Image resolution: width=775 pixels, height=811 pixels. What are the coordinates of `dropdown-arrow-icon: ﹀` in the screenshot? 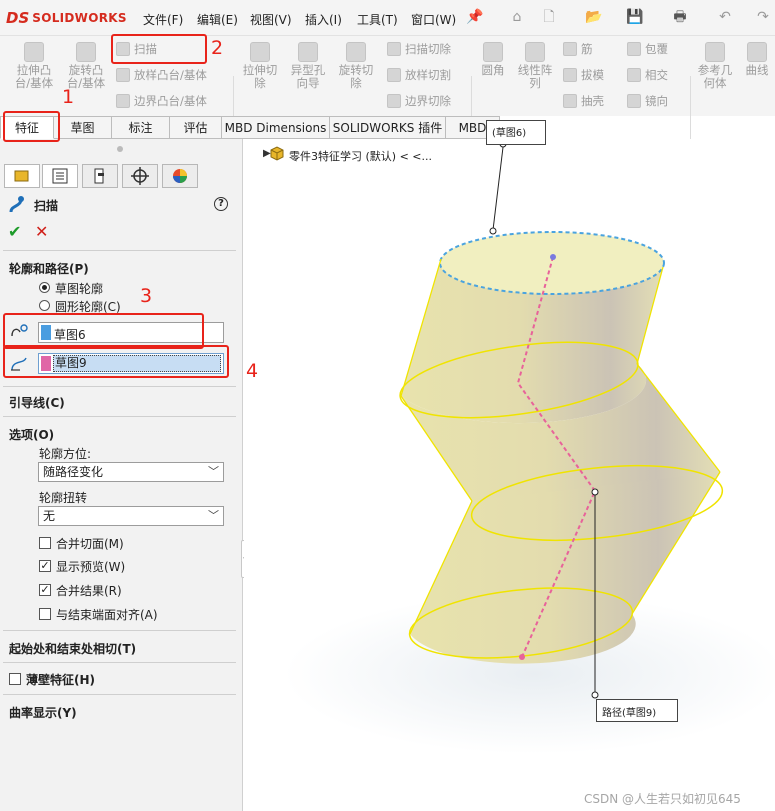 It's located at (213, 515).